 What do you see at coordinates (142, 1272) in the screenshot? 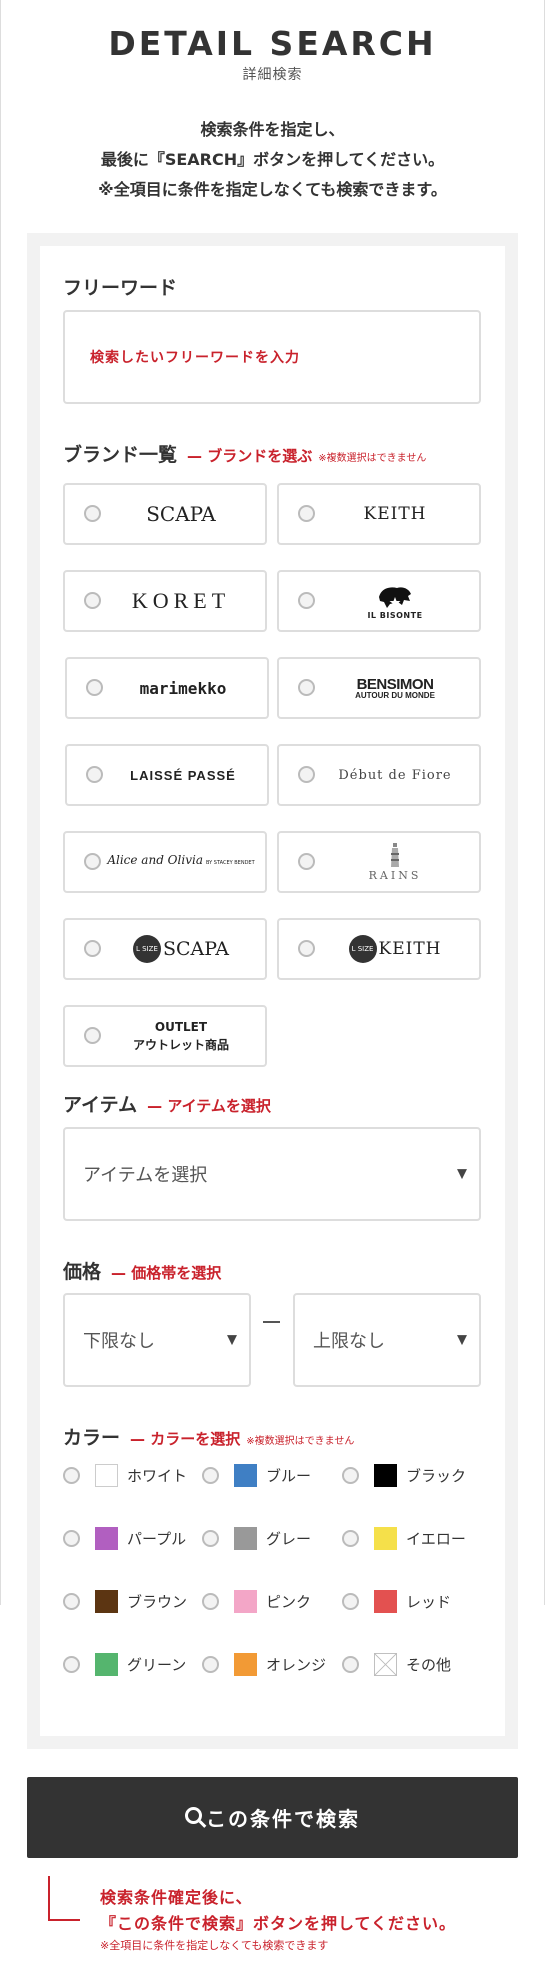
I see `price-label: 価格 — 価格帯を選択` at bounding box center [142, 1272].